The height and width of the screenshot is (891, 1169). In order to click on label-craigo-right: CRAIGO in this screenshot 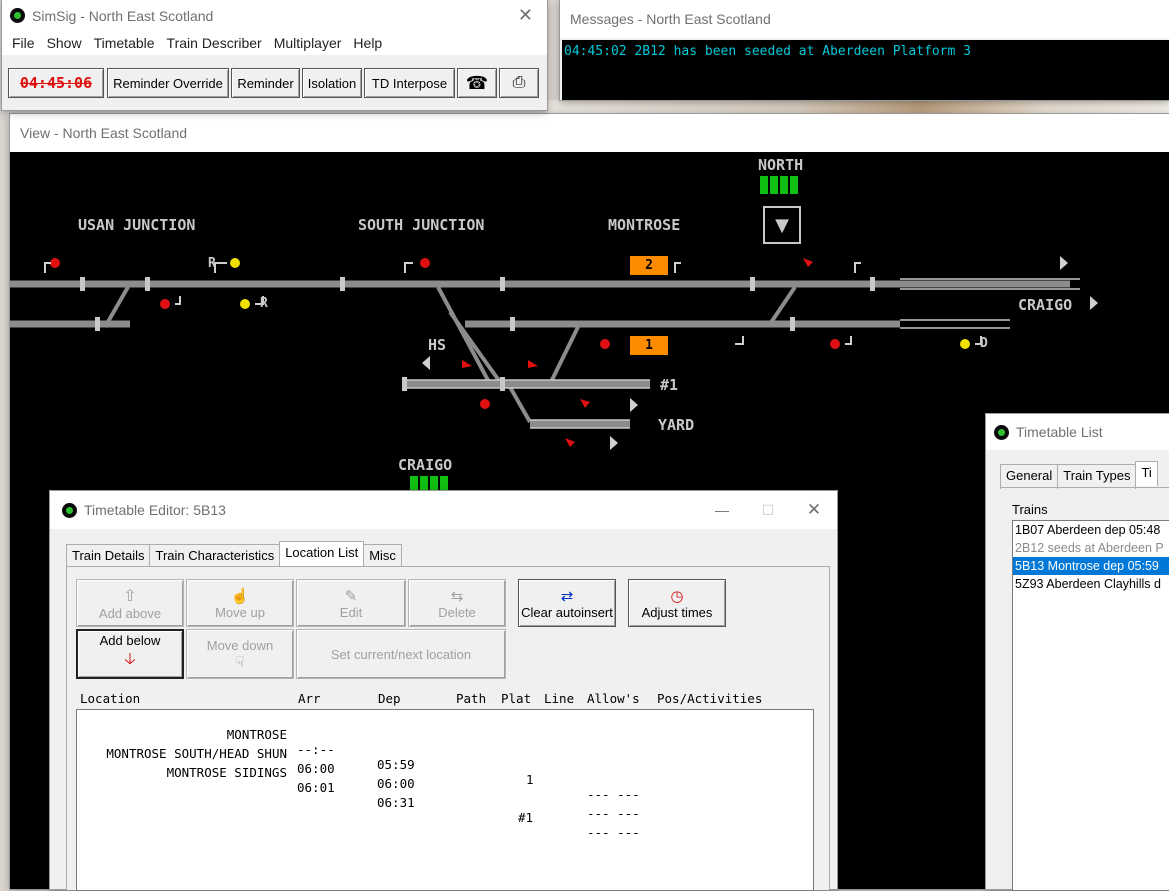, I will do `click(1045, 305)`.